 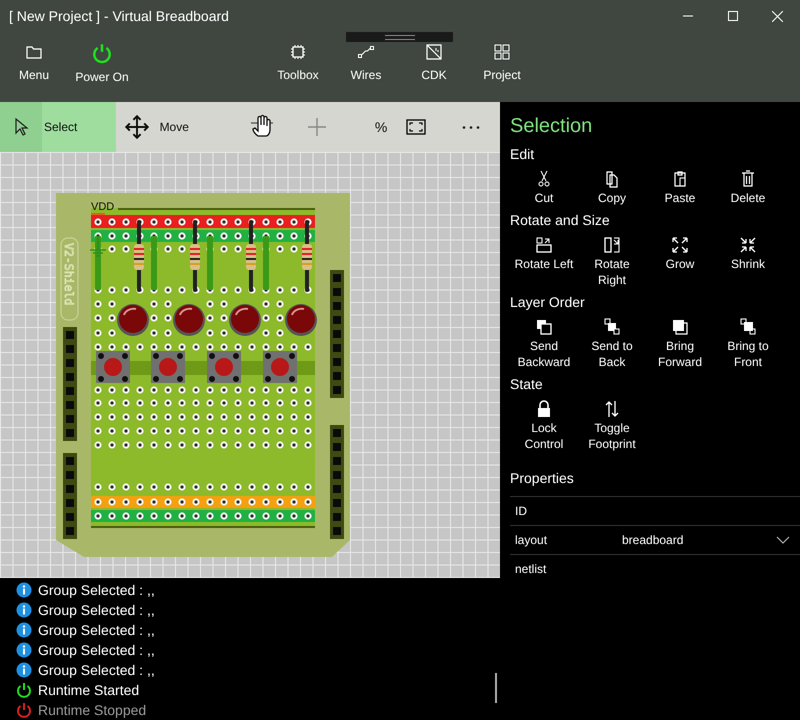 What do you see at coordinates (612, 187) in the screenshot?
I see `action-button: Copy` at bounding box center [612, 187].